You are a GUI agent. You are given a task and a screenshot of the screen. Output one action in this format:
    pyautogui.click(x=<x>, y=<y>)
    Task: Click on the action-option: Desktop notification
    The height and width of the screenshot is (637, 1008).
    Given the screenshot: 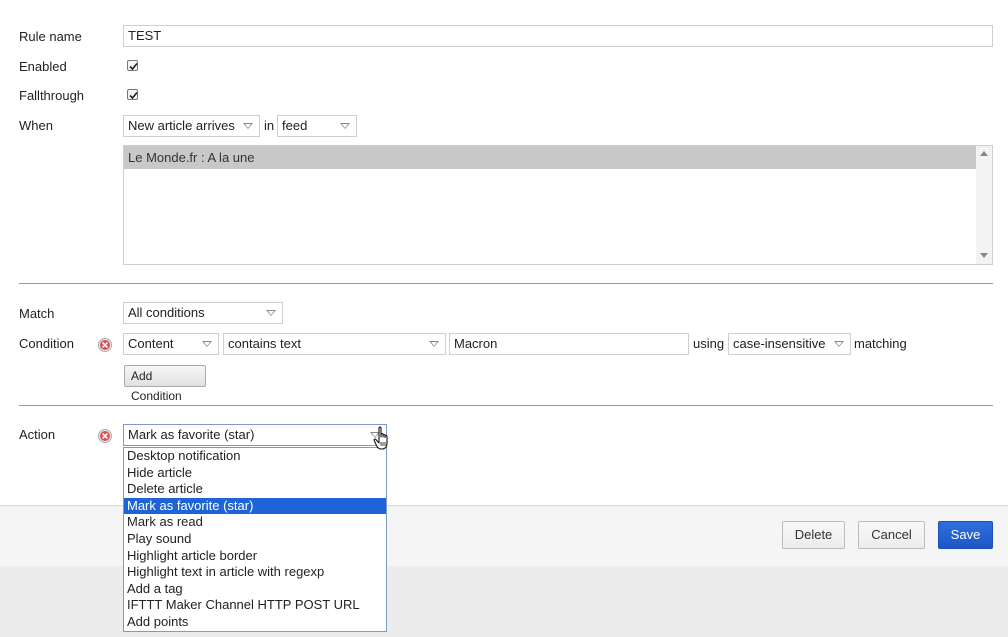 What is the action you would take?
    pyautogui.click(x=255, y=456)
    